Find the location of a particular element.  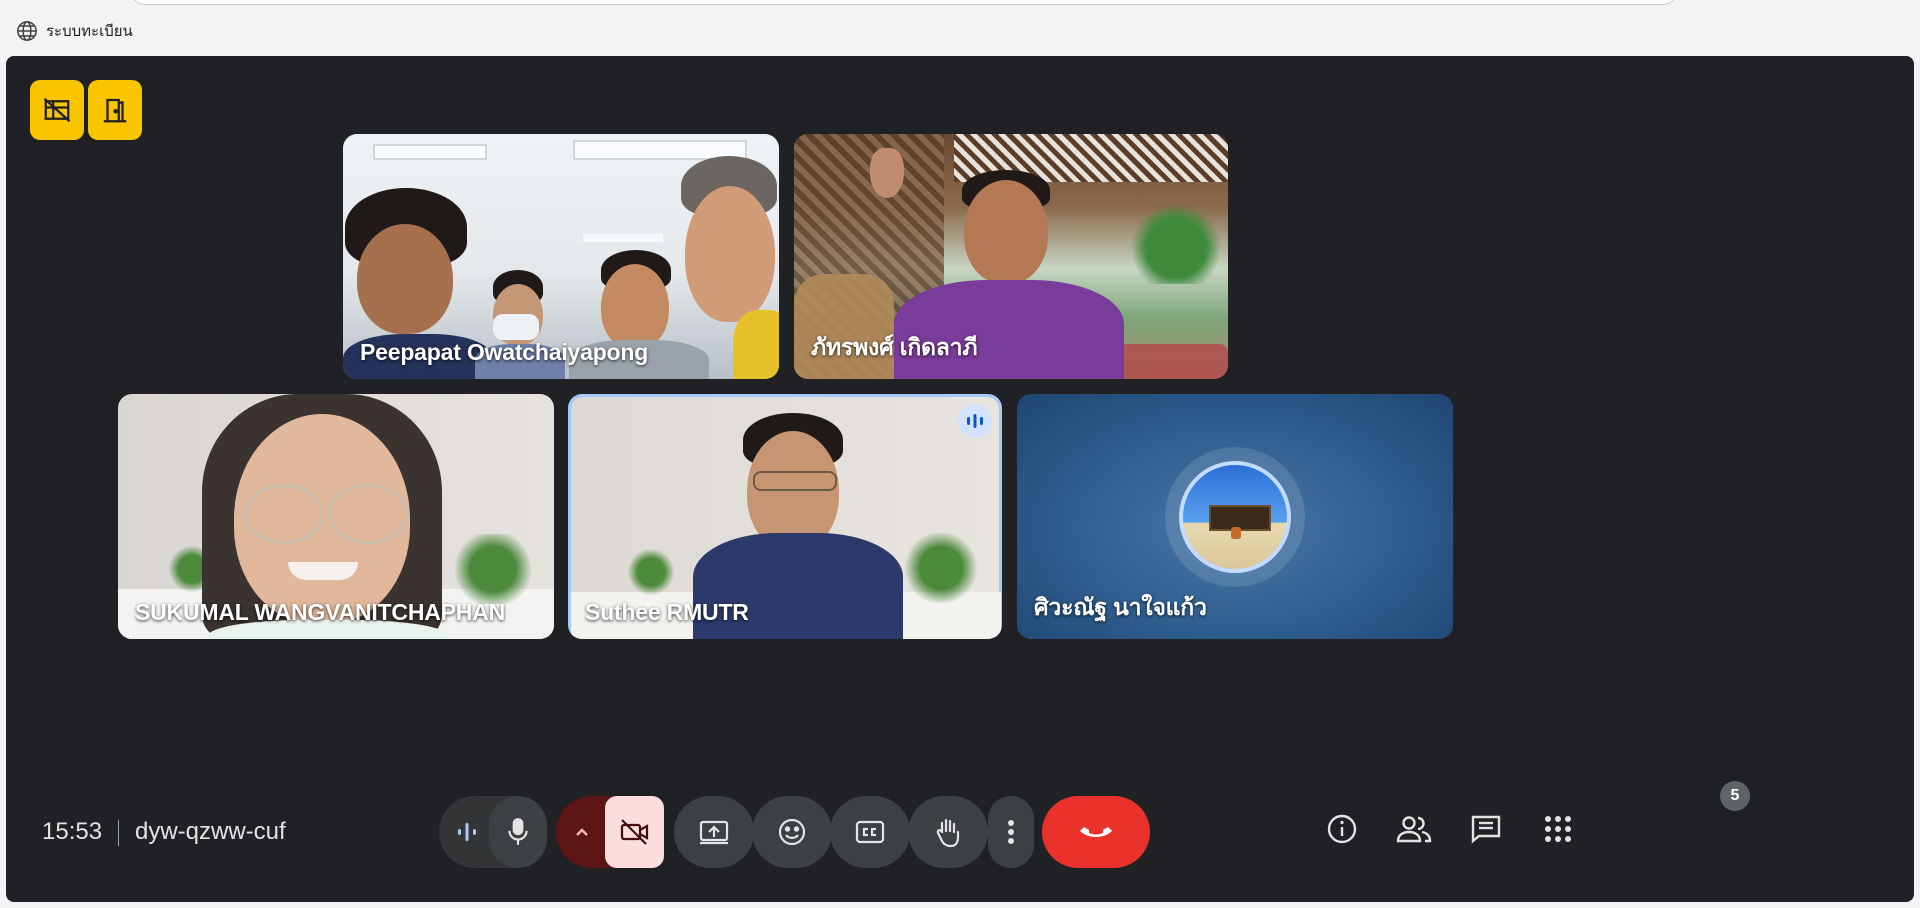

audio-controls is located at coordinates (493, 832).